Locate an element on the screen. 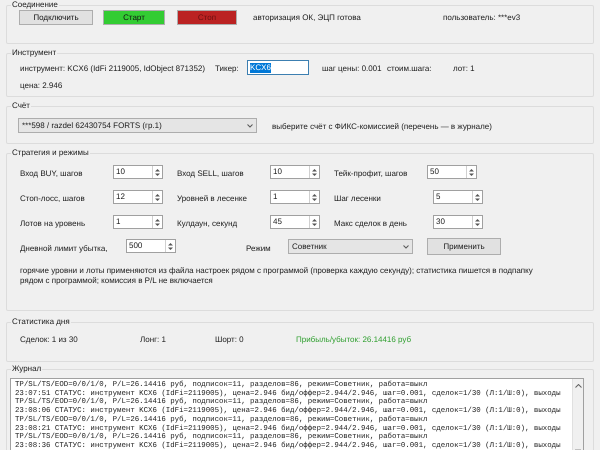  price-step: шаг цены: 0.001 is located at coordinates (352, 69).